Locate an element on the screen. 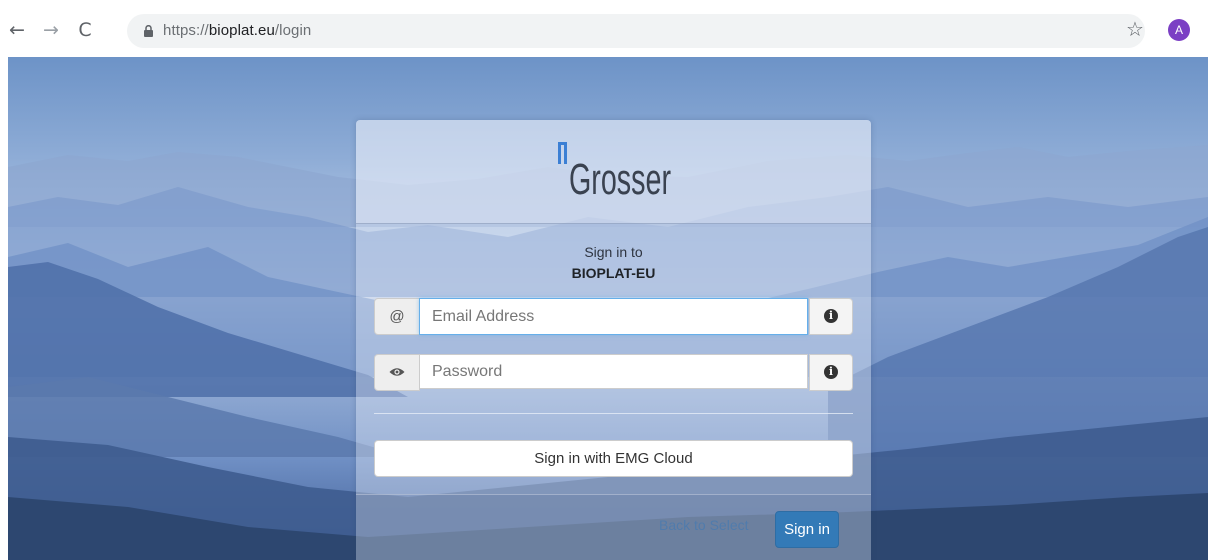 This screenshot has height=560, width=1208. address-bar: https://bioplat.eu/login is located at coordinates (636, 31).